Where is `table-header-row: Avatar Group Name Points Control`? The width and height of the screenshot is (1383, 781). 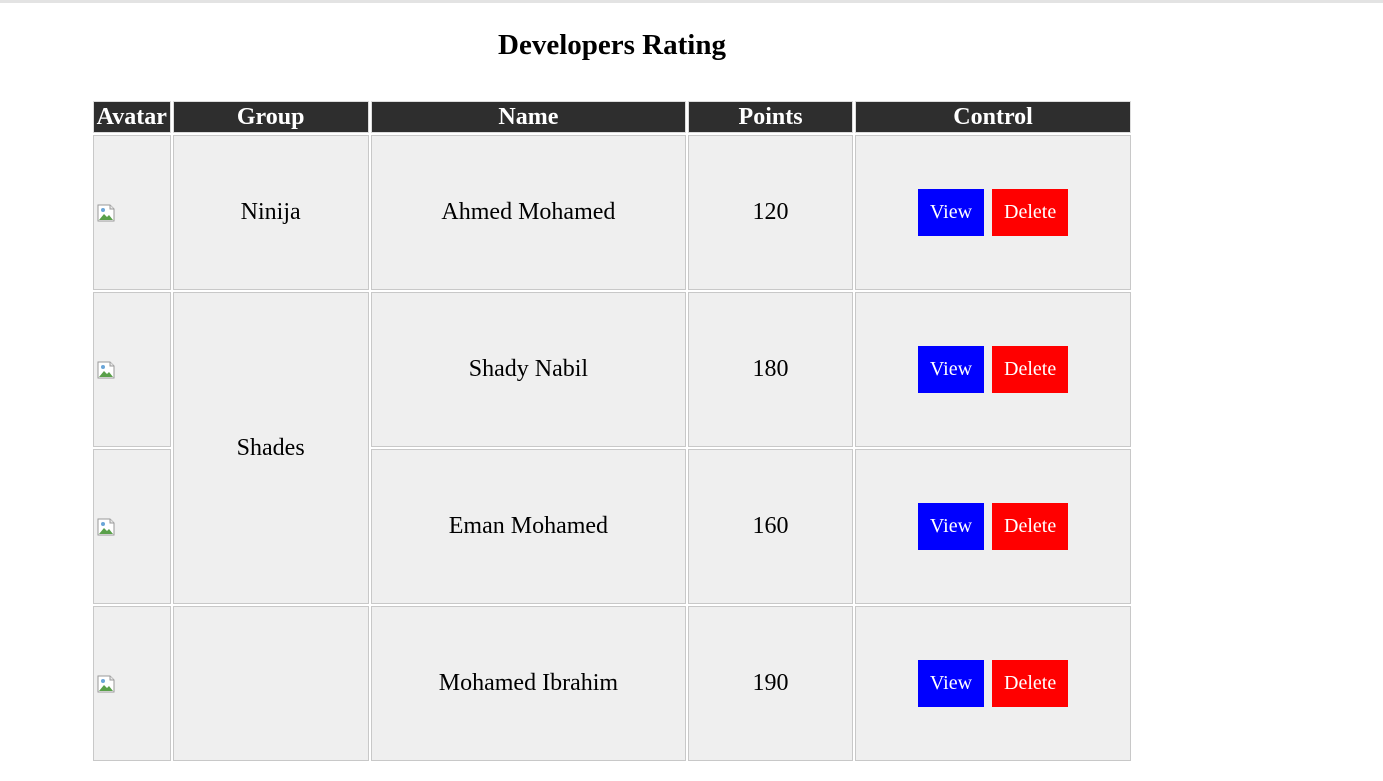
table-header-row: Avatar Group Name Points Control is located at coordinates (612, 117).